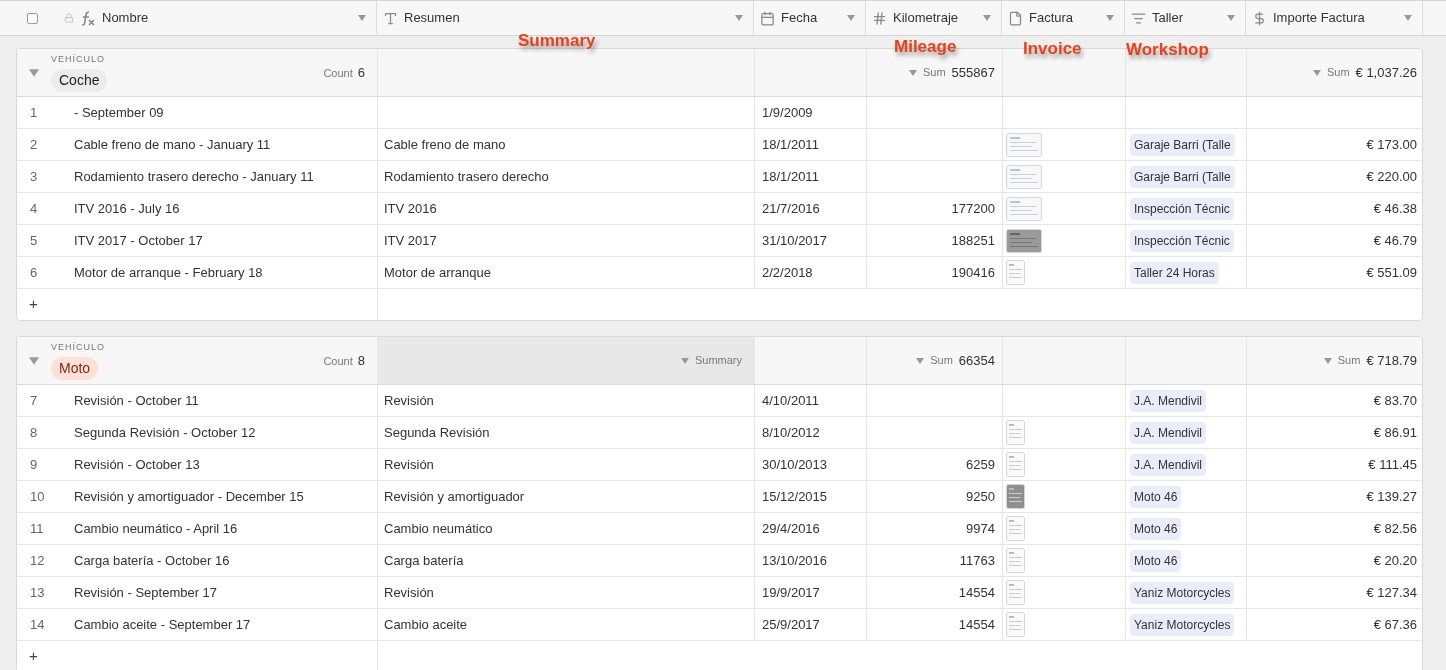  I want to click on column-header: Factura, so click(1063, 18).